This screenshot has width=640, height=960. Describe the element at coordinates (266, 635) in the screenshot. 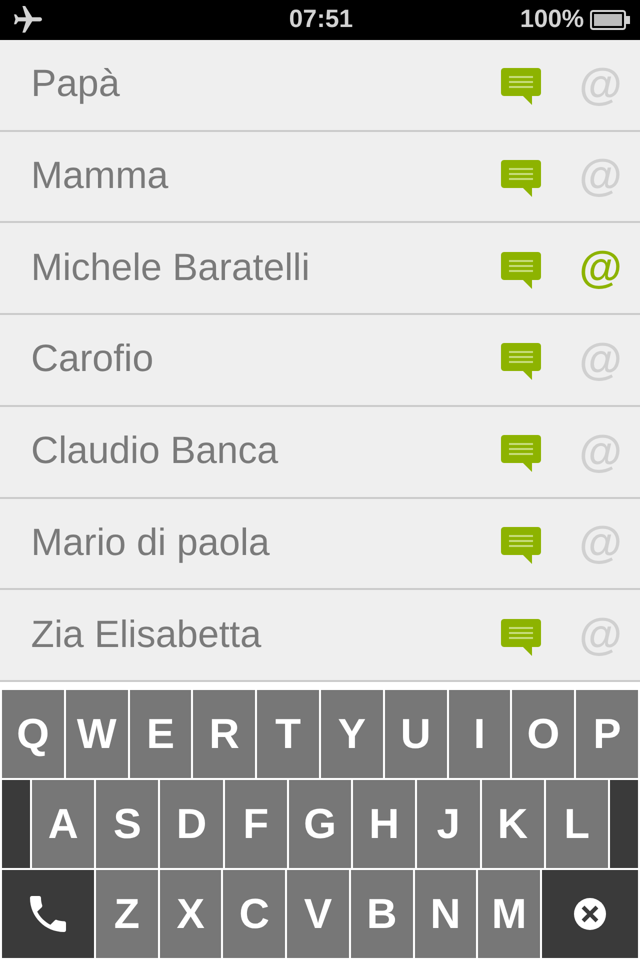

I see `contact-name: Zia Elisabetta` at that location.